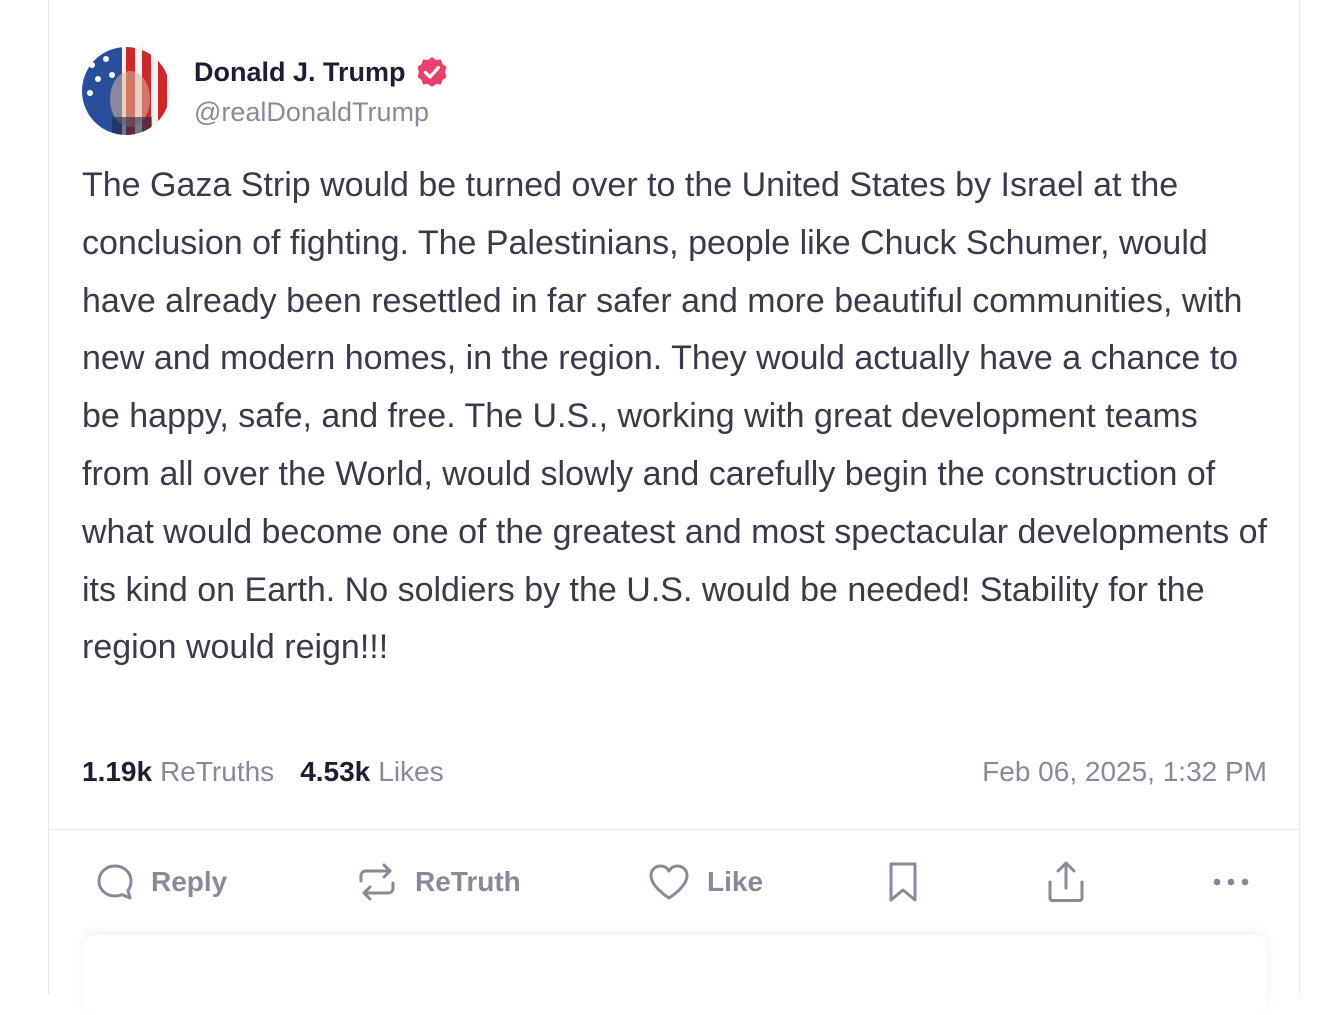 The width and height of the screenshot is (1320, 1015). I want to click on retruth-label: ReTruth, so click(468, 881).